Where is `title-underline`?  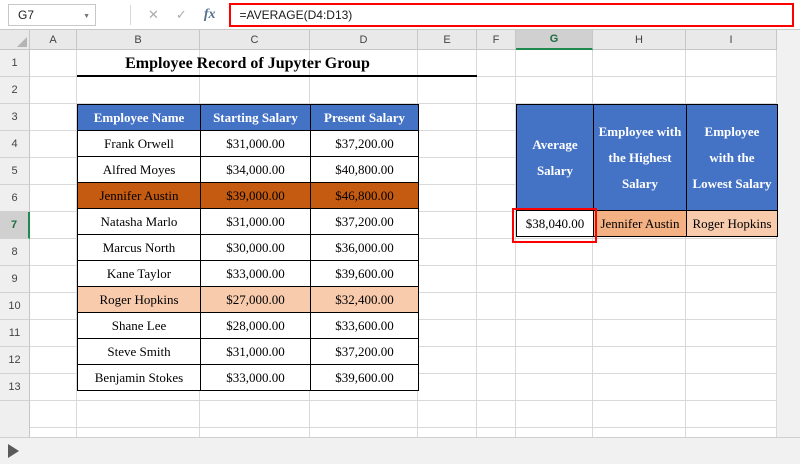 title-underline is located at coordinates (277, 76).